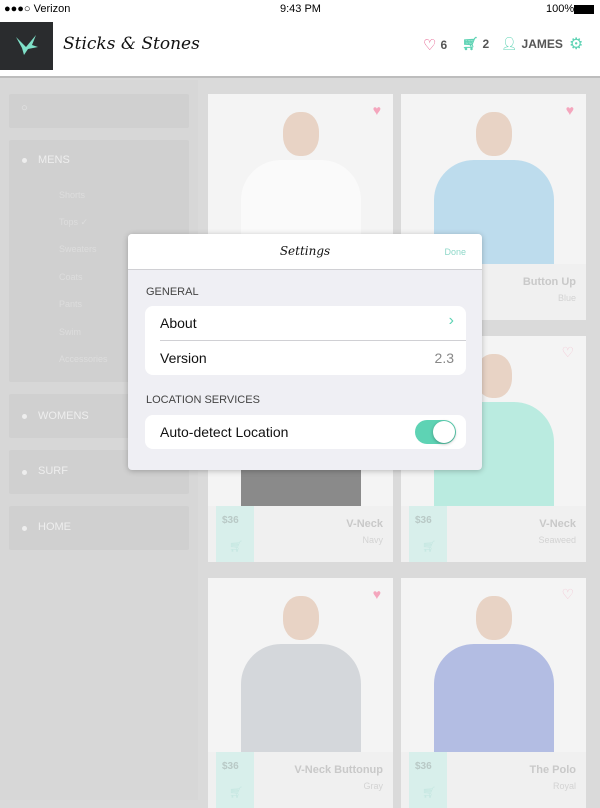 The height and width of the screenshot is (808, 600). What do you see at coordinates (493, 693) in the screenshot?
I see `product-card: ♡ $36 🛒︎ The Polo Royal` at bounding box center [493, 693].